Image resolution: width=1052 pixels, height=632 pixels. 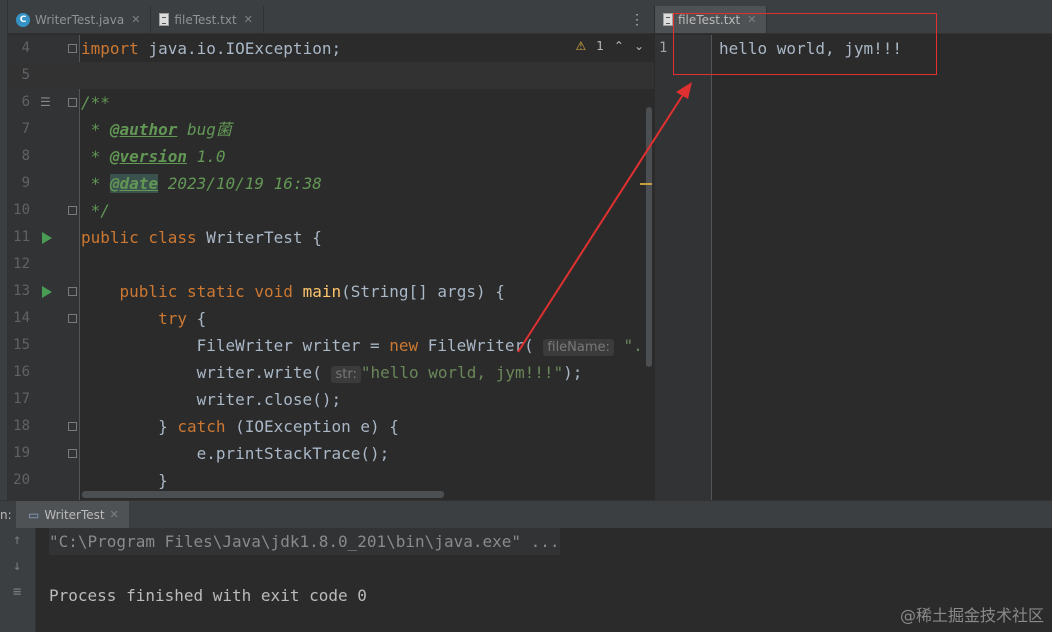 What do you see at coordinates (21, 480) in the screenshot?
I see `line-number: 20` at bounding box center [21, 480].